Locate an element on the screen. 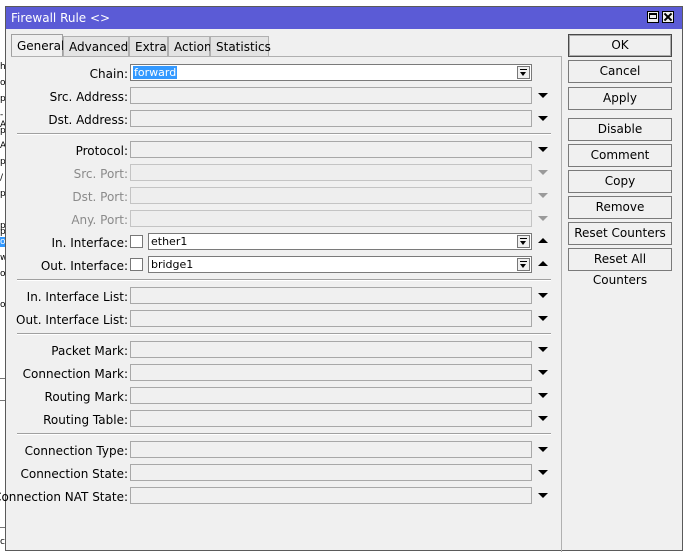 This screenshot has width=683, height=552. src-address-label: Src. Address: is located at coordinates (88, 97).